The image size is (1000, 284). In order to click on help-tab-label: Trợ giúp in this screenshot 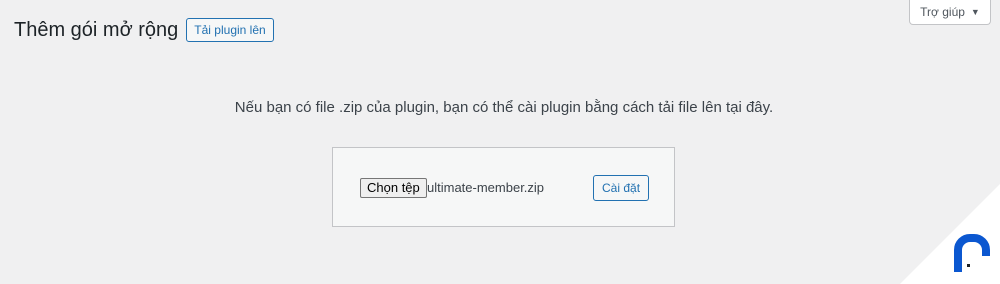, I will do `click(942, 12)`.